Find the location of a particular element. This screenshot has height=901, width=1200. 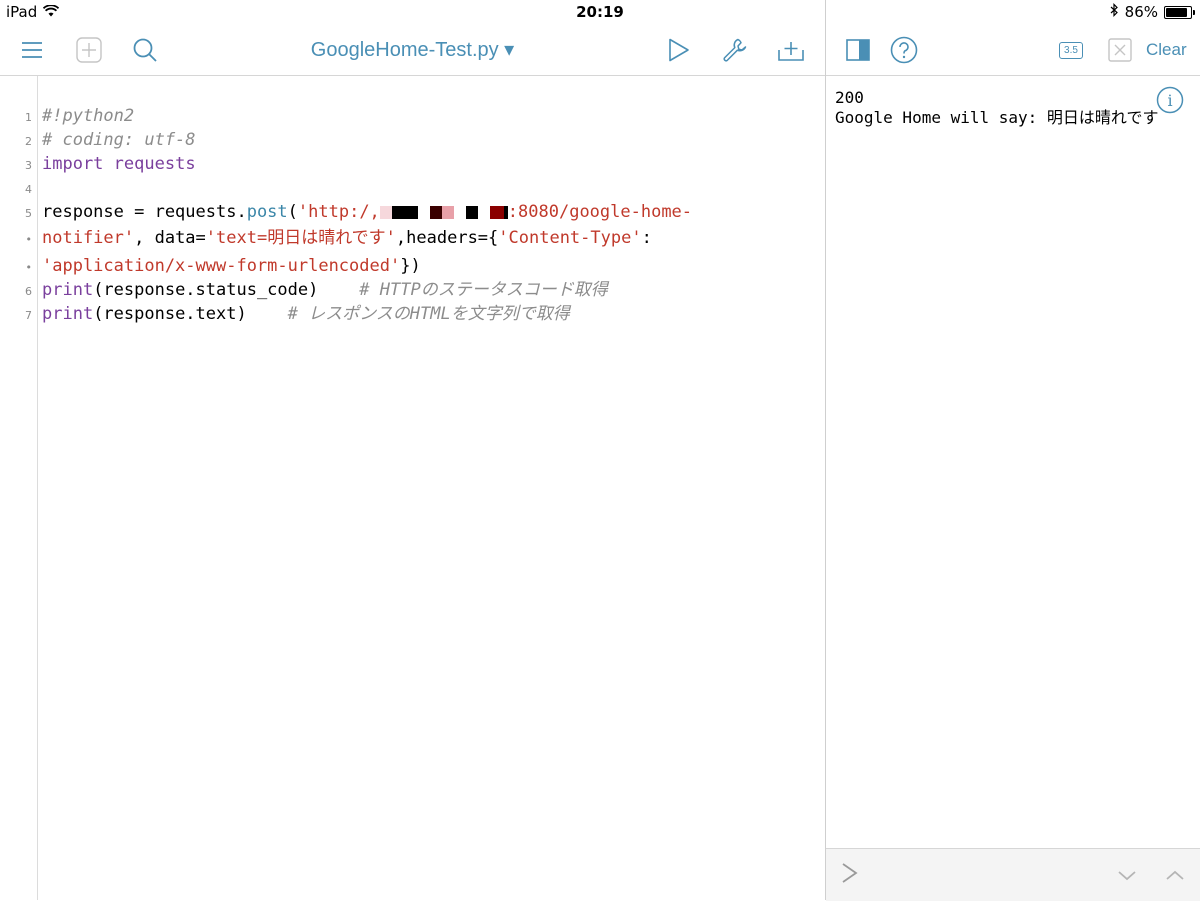

help-button is located at coordinates (904, 50).